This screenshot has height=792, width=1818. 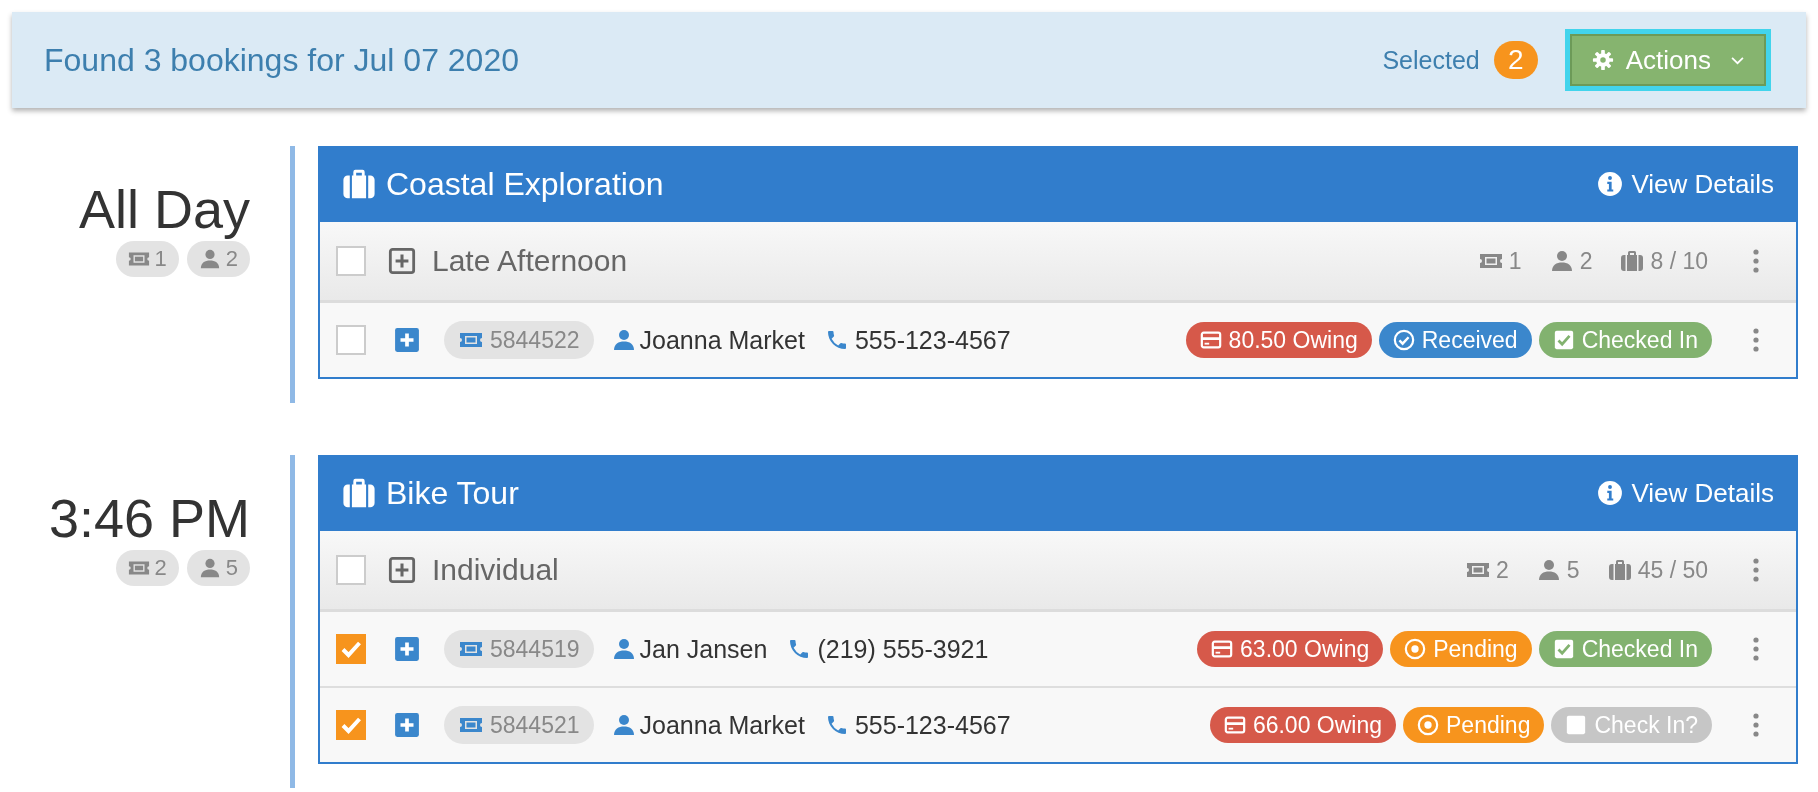 I want to click on session-name: Late Afternoon, so click(x=530, y=261).